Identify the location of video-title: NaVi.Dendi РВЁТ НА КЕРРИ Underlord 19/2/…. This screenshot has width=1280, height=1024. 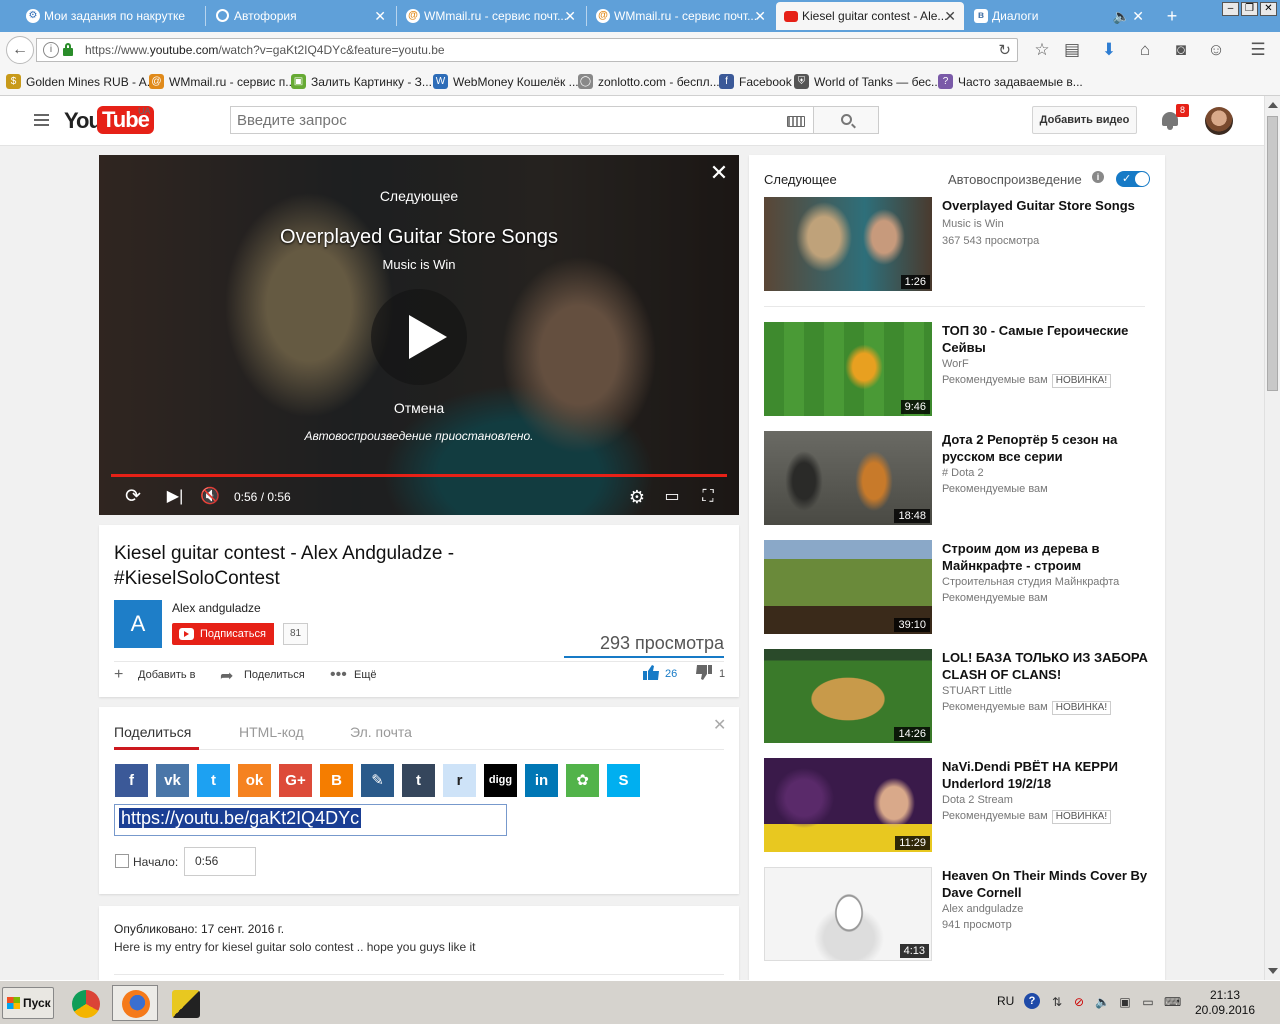
(1047, 775).